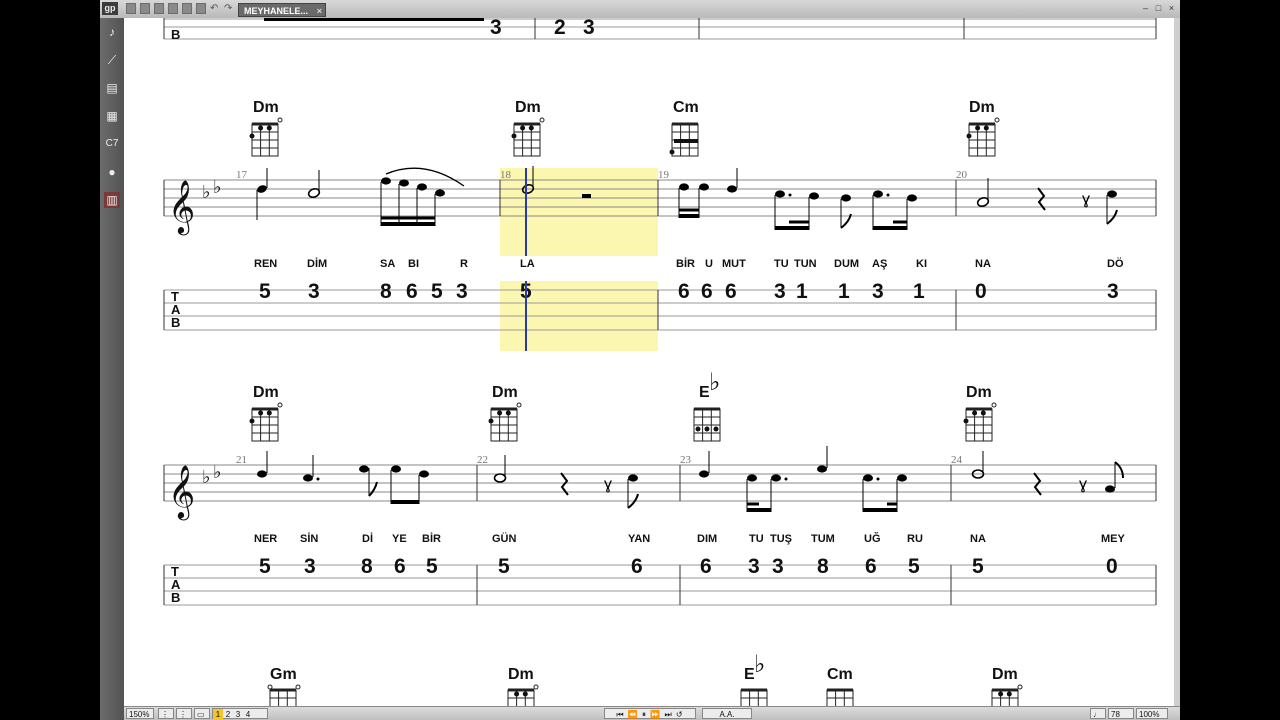 The height and width of the screenshot is (720, 1280). Describe the element at coordinates (265, 539) in the screenshot. I see `lyric-syllable: NER` at that location.